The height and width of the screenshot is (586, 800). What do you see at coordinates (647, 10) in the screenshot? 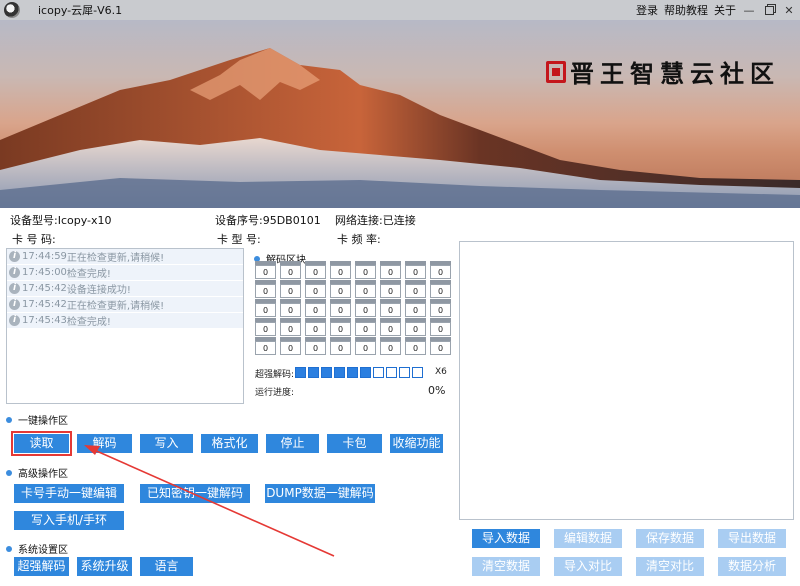
I see `login-link: 登录` at bounding box center [647, 10].